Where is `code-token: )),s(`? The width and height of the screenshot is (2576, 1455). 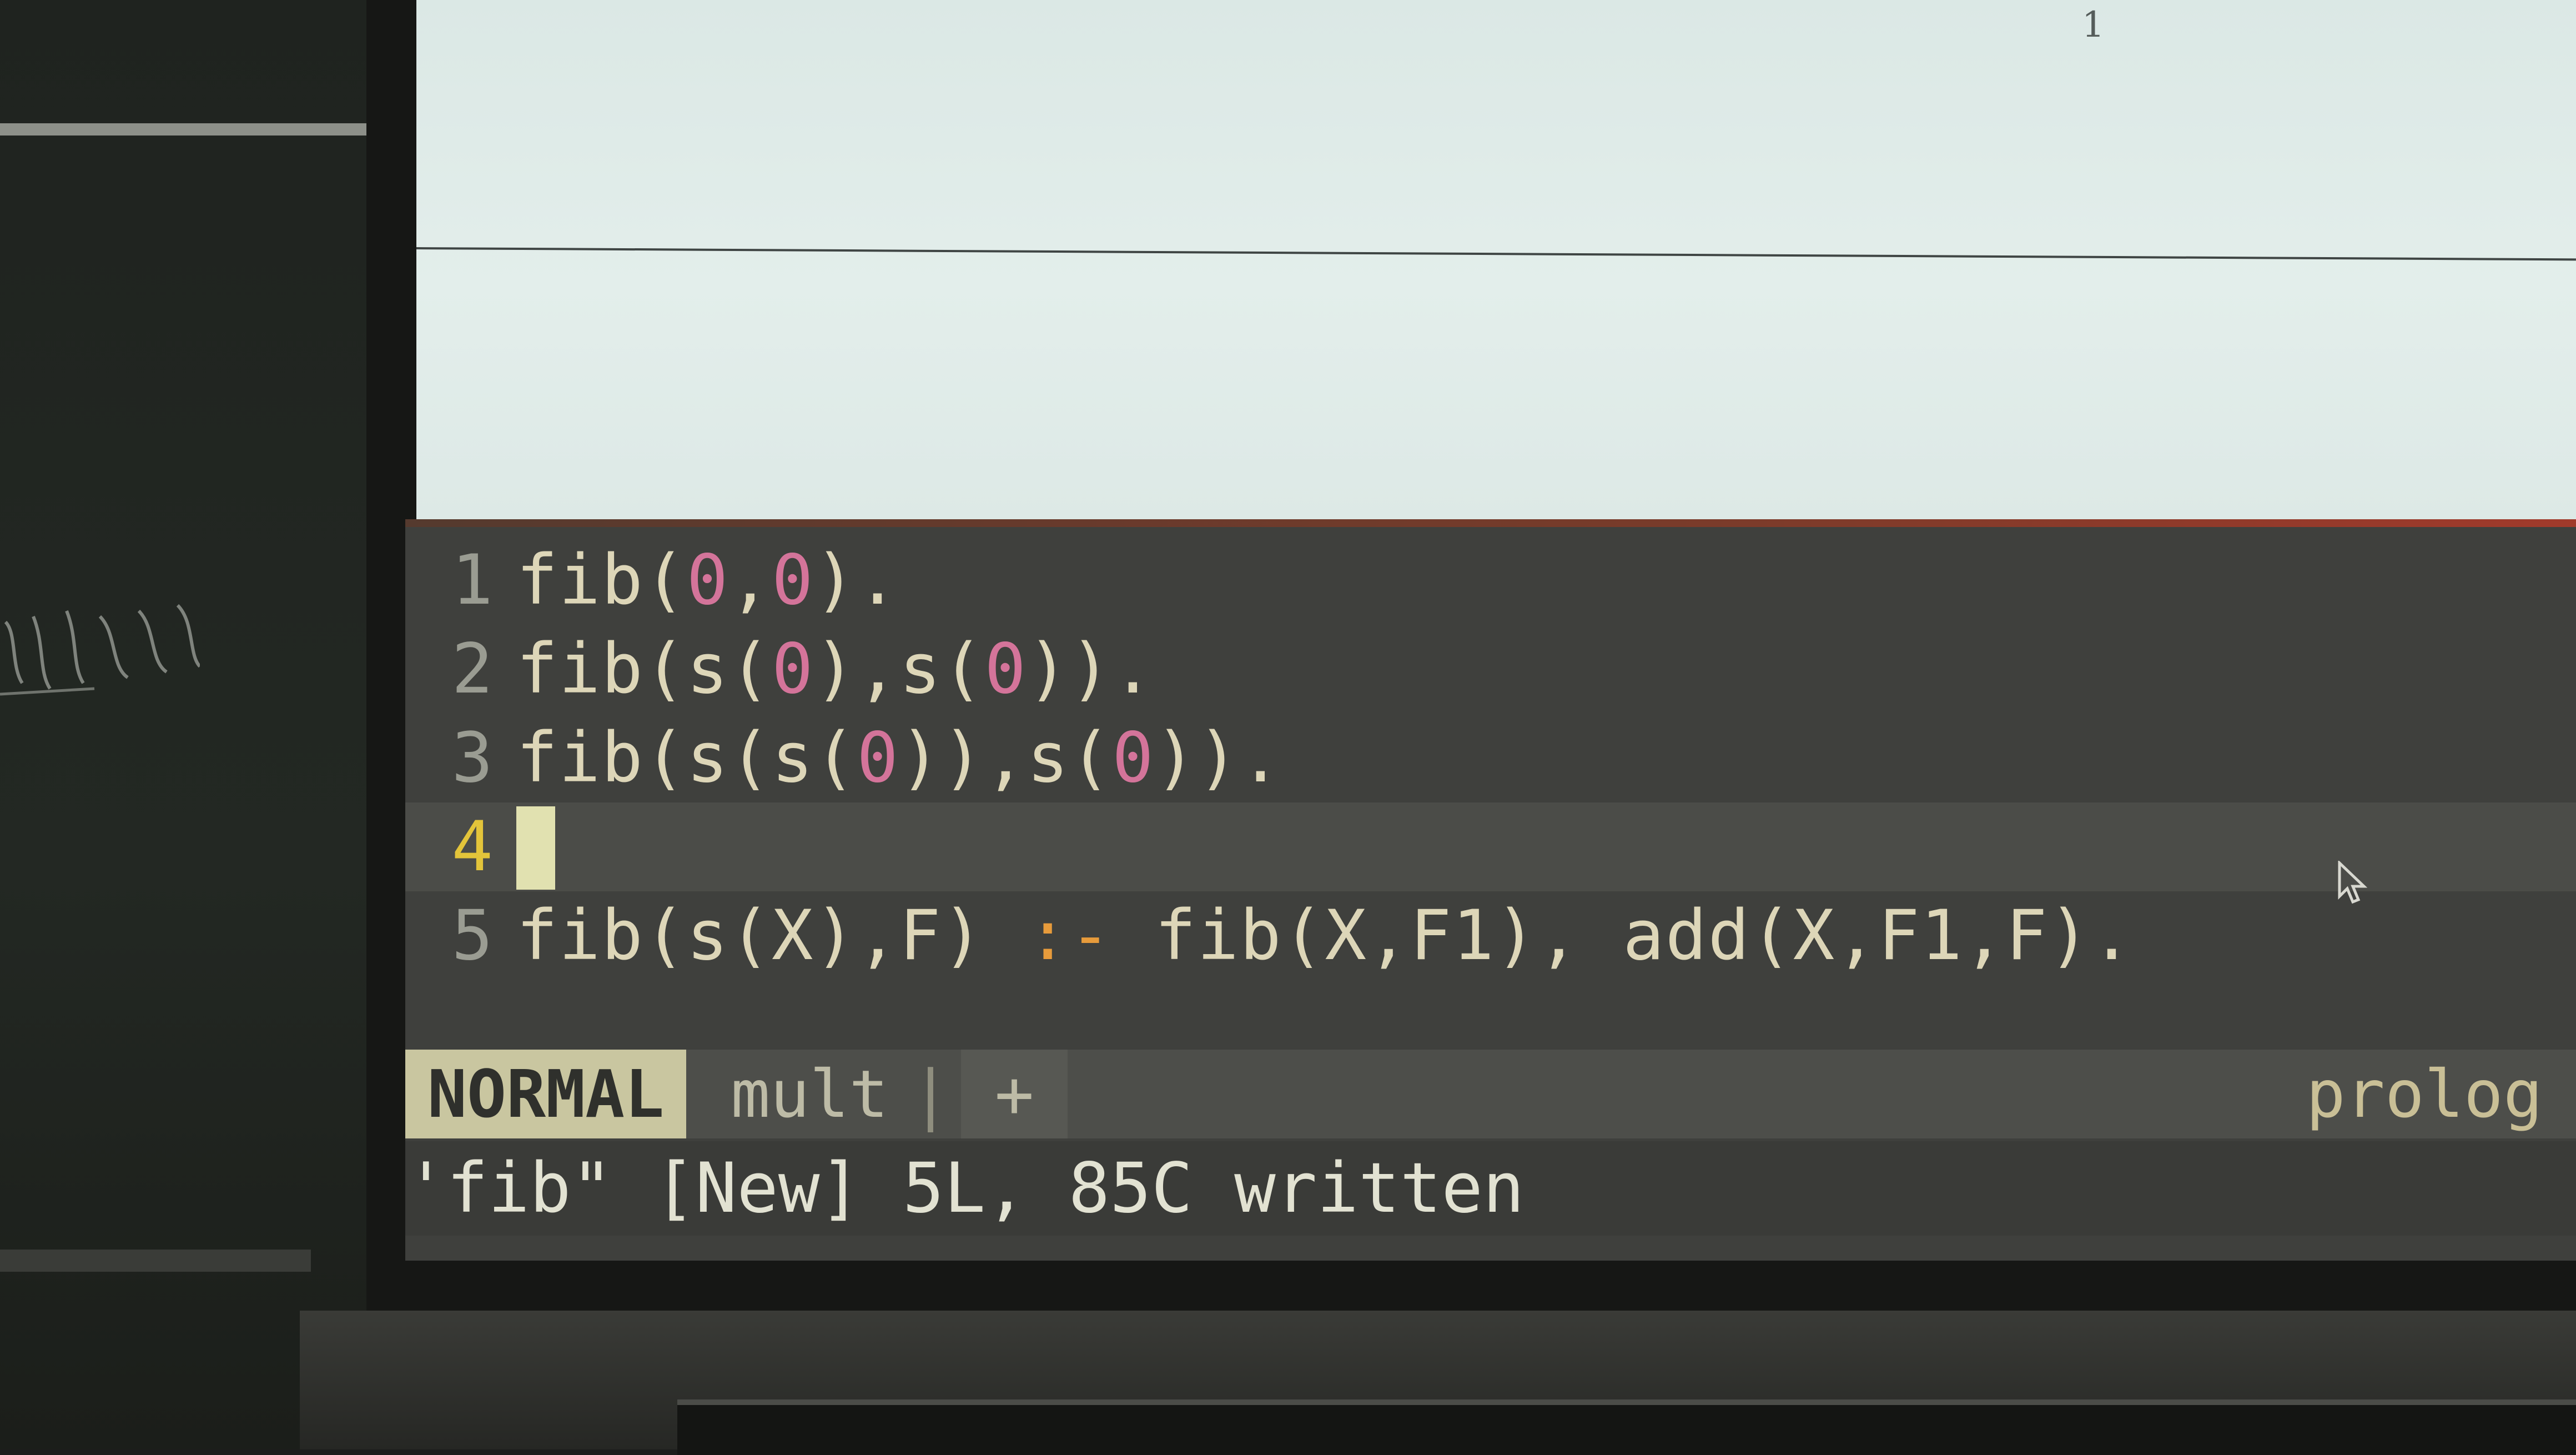
code-token: )),s( is located at coordinates (1006, 758).